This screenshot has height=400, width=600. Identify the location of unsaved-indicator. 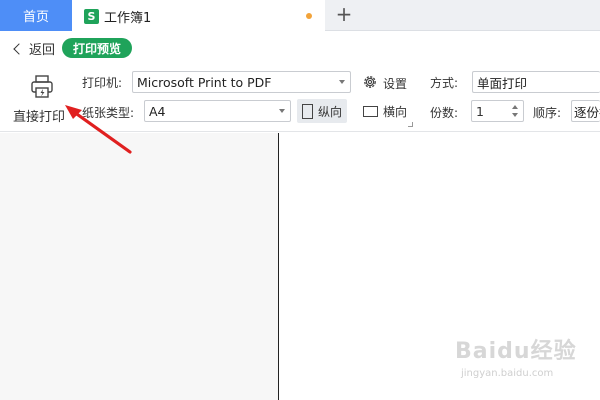
(309, 16).